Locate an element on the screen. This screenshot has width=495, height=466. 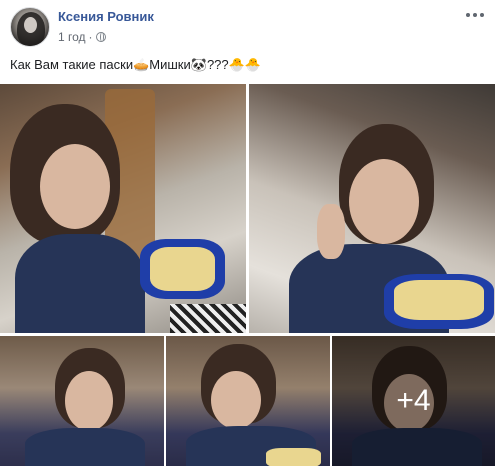
more-photos-overlay: +4 is located at coordinates (413, 401).